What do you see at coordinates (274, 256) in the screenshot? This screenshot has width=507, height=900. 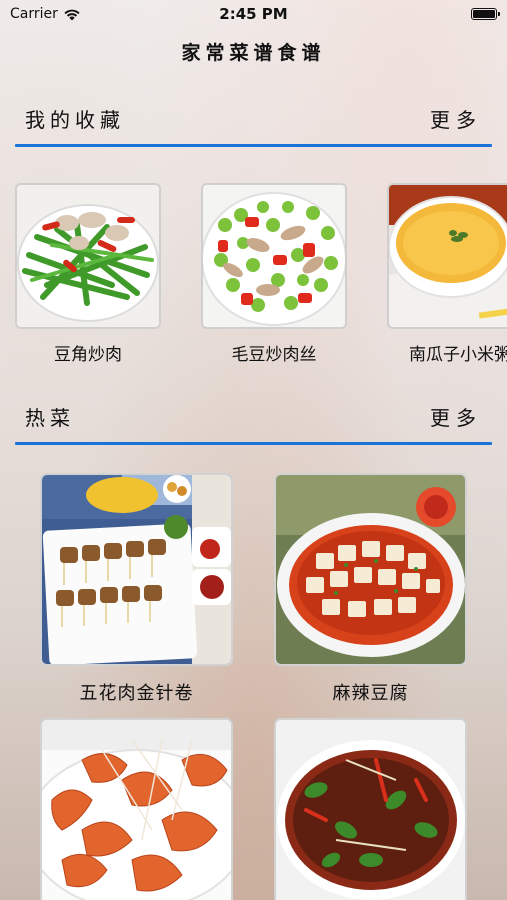 I see `favorite-image-edamame-pork` at bounding box center [274, 256].